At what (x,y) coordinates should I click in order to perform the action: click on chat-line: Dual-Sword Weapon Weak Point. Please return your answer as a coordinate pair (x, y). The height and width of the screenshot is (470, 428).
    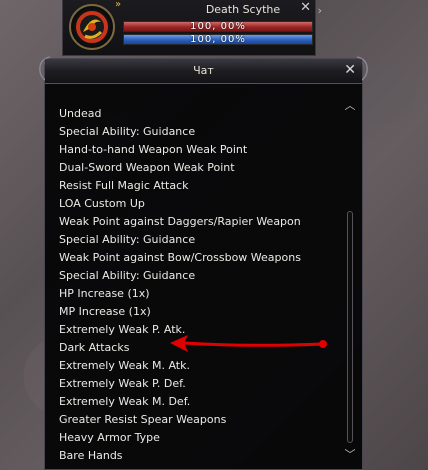
    Looking at the image, I should click on (147, 167).